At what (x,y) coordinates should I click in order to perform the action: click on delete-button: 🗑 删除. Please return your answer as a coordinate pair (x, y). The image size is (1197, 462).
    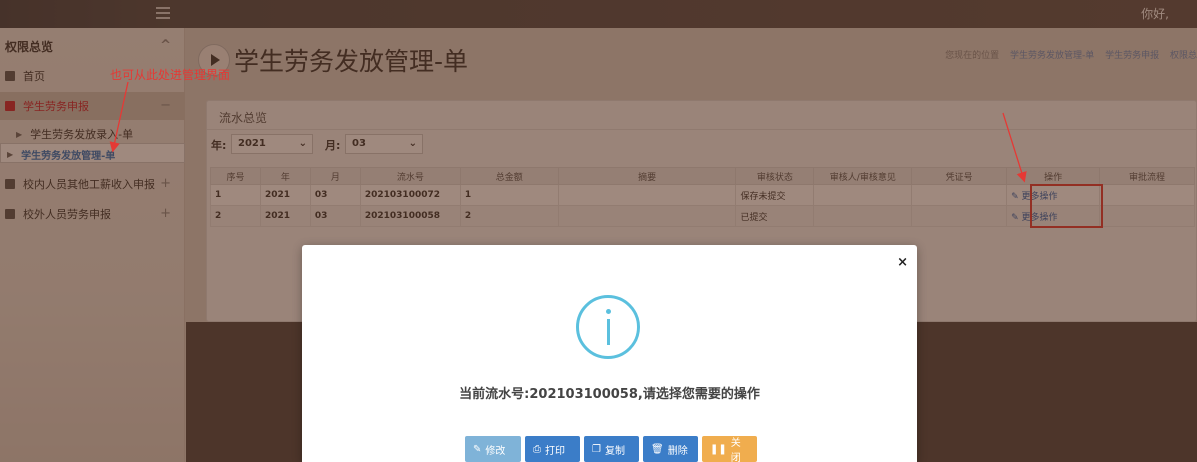
    Looking at the image, I should click on (670, 449).